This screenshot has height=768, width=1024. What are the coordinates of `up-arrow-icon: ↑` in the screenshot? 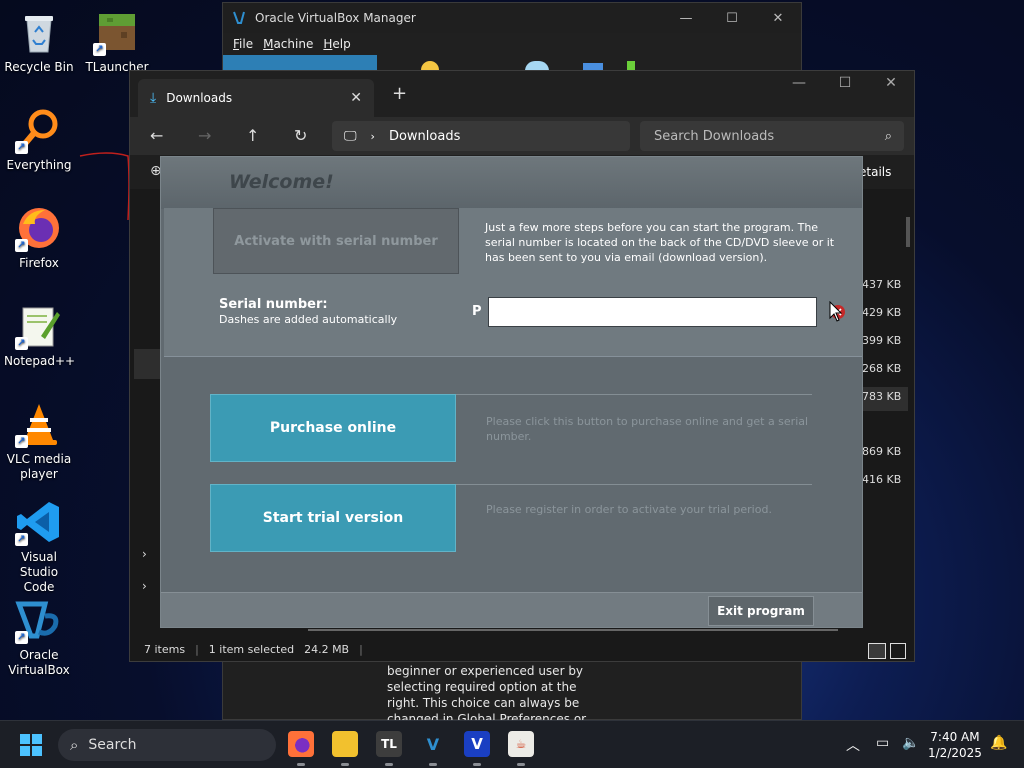 It's located at (252, 135).